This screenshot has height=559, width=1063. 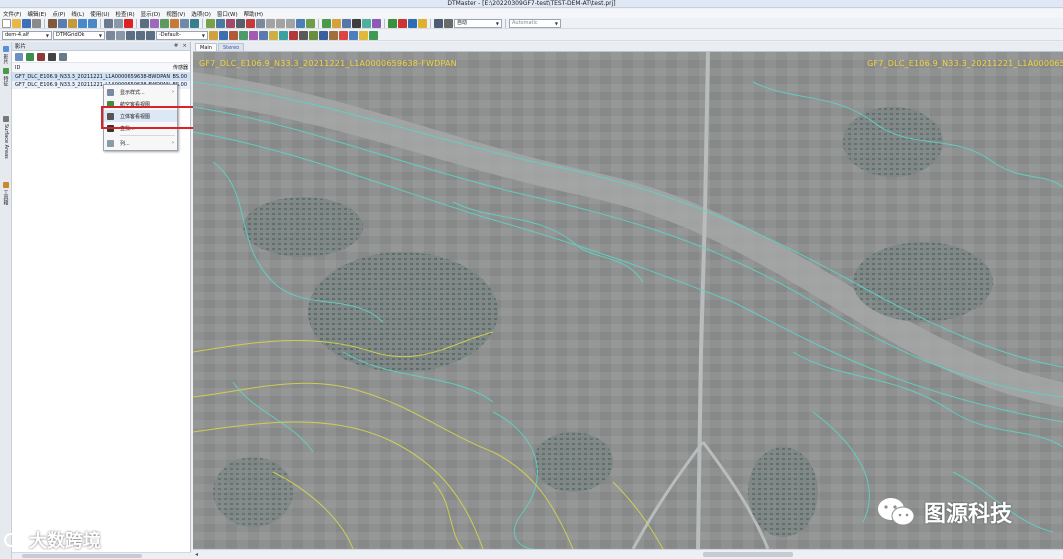 What do you see at coordinates (140, 143) in the screenshot?
I see `menu-item-columns: 列... ›` at bounding box center [140, 143].